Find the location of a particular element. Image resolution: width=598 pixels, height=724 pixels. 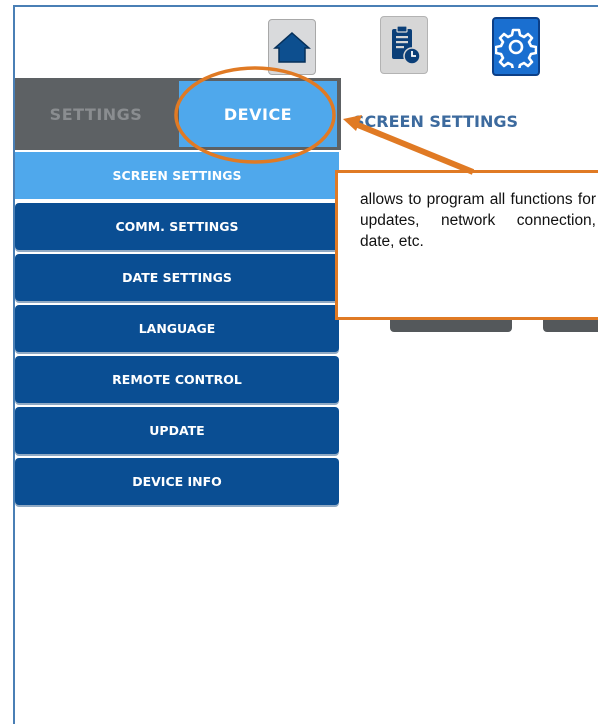

highlight-circle is located at coordinates (255, 115).